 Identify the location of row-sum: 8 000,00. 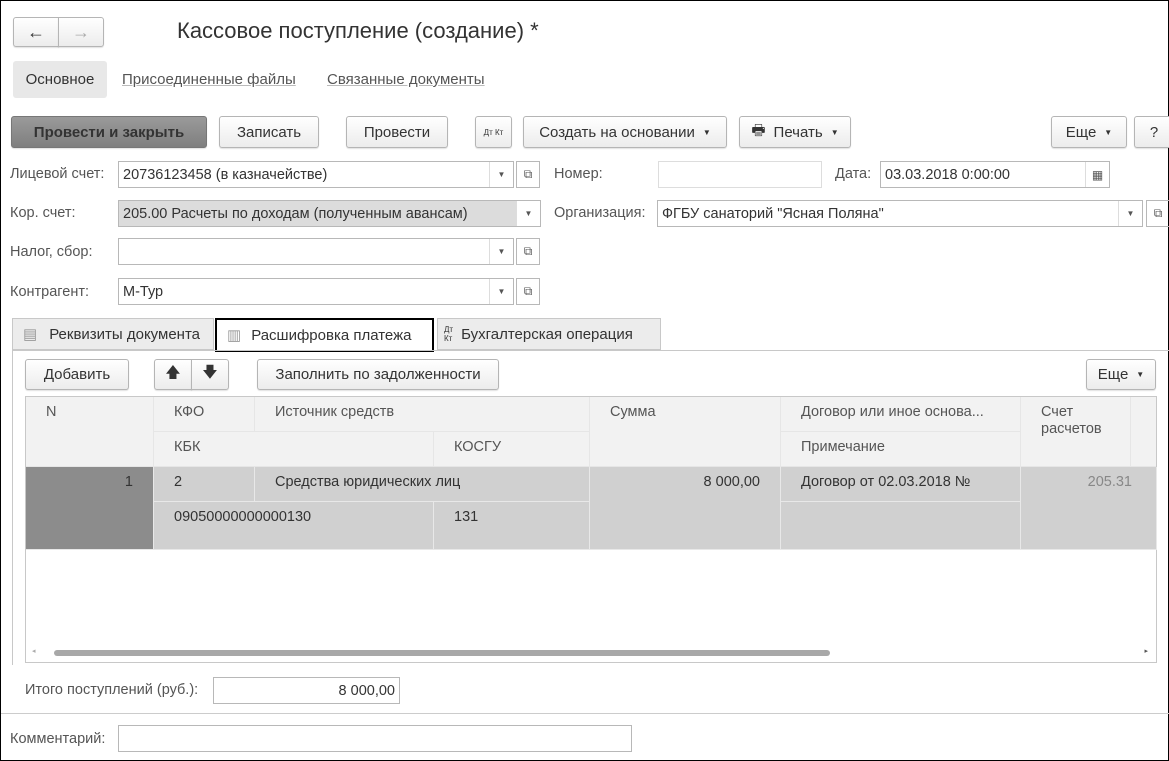
(685, 508).